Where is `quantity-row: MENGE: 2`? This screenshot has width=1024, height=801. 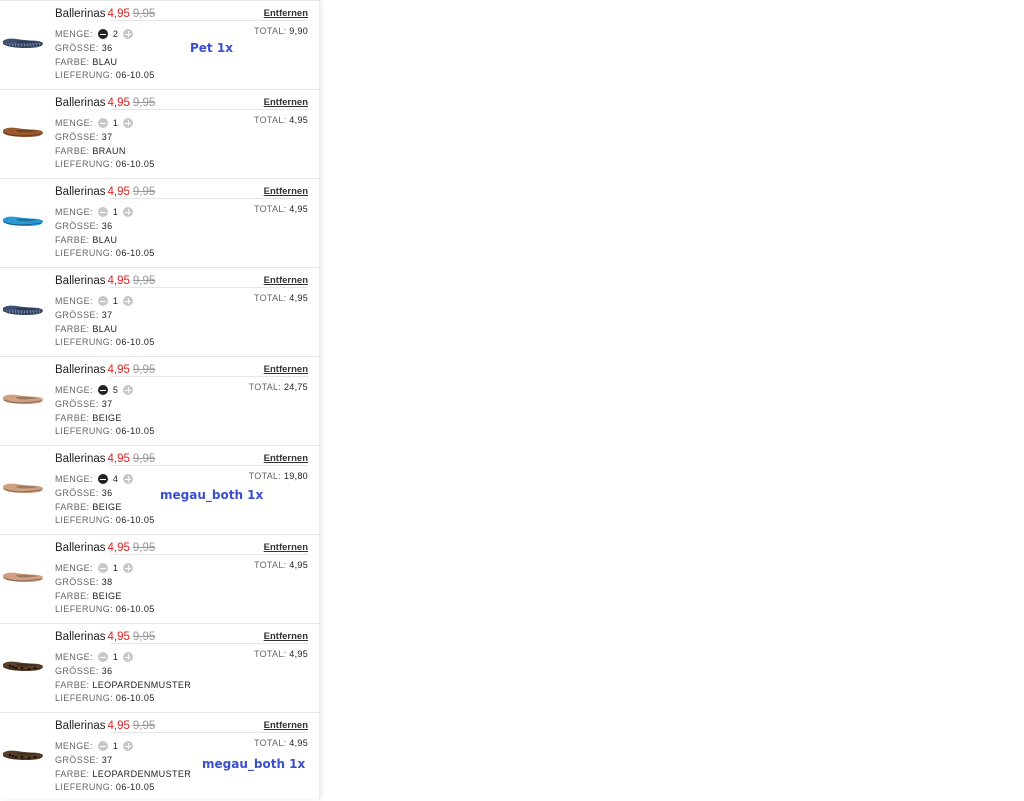
quantity-row: MENGE: 2 is located at coordinates (95, 34).